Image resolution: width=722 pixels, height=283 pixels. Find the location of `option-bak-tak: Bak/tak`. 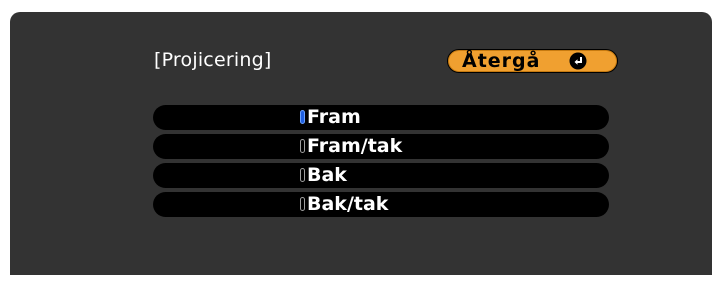

option-bak-tak: Bak/tak is located at coordinates (381, 204).